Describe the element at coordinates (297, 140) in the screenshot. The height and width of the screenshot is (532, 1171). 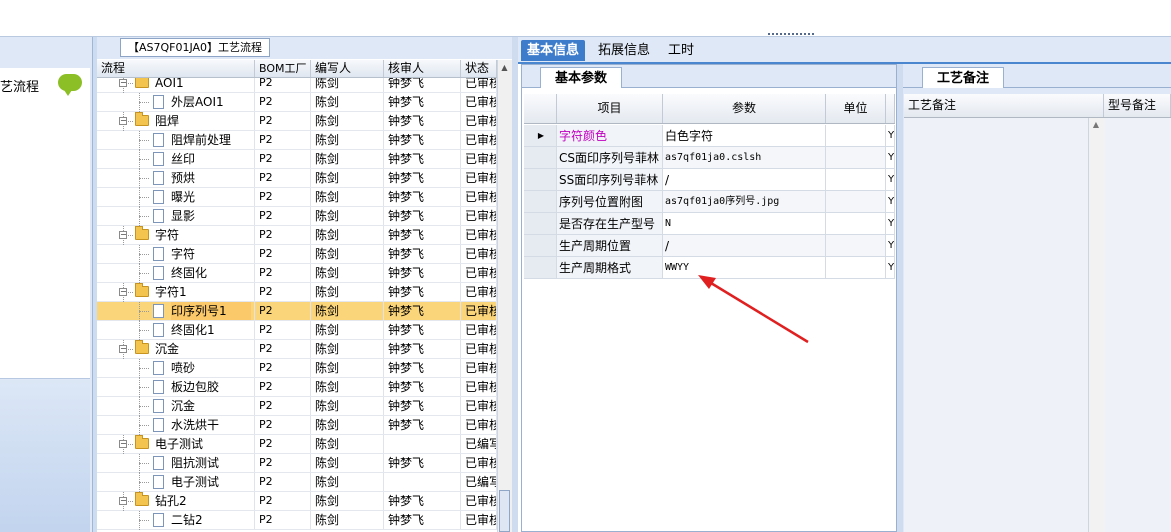
I see `tree-row: 阻焊前处理P2陈剑钟梦飞已审核` at that location.